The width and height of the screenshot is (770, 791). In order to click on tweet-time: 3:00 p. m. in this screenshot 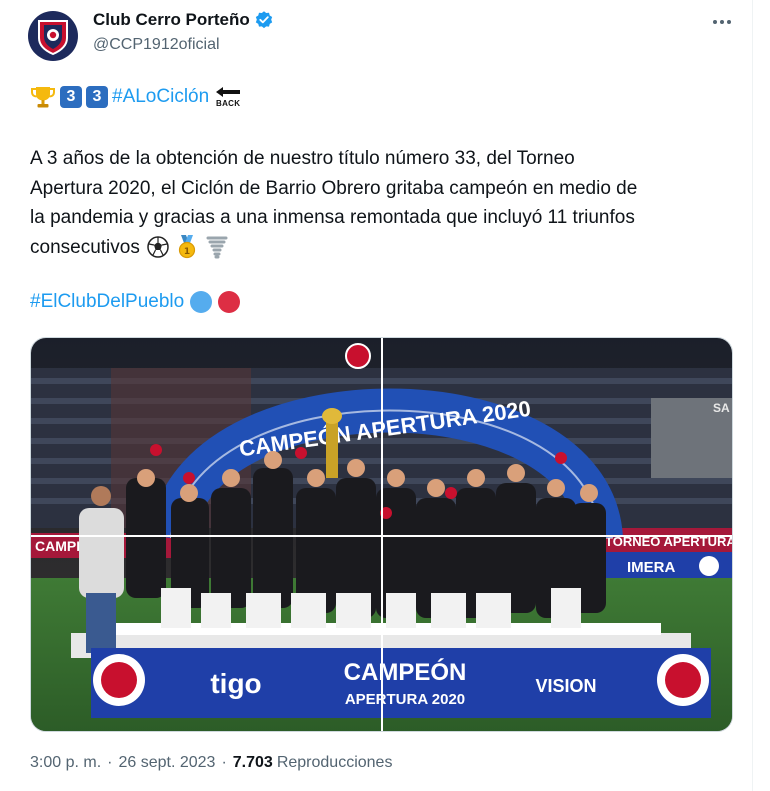, I will do `click(65, 763)`.